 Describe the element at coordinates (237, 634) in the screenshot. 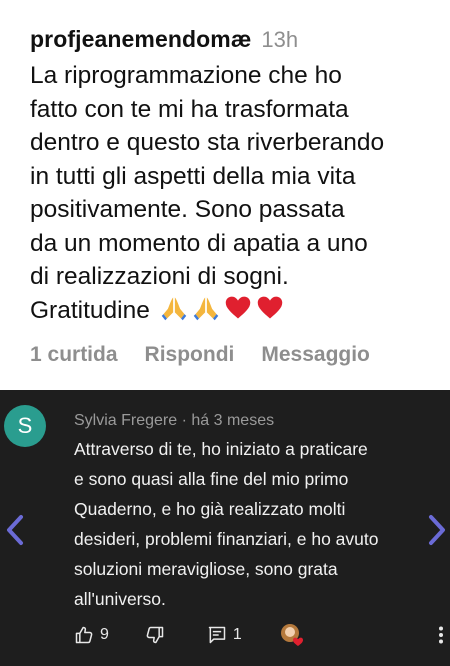

I see `reply-count: 1` at that location.